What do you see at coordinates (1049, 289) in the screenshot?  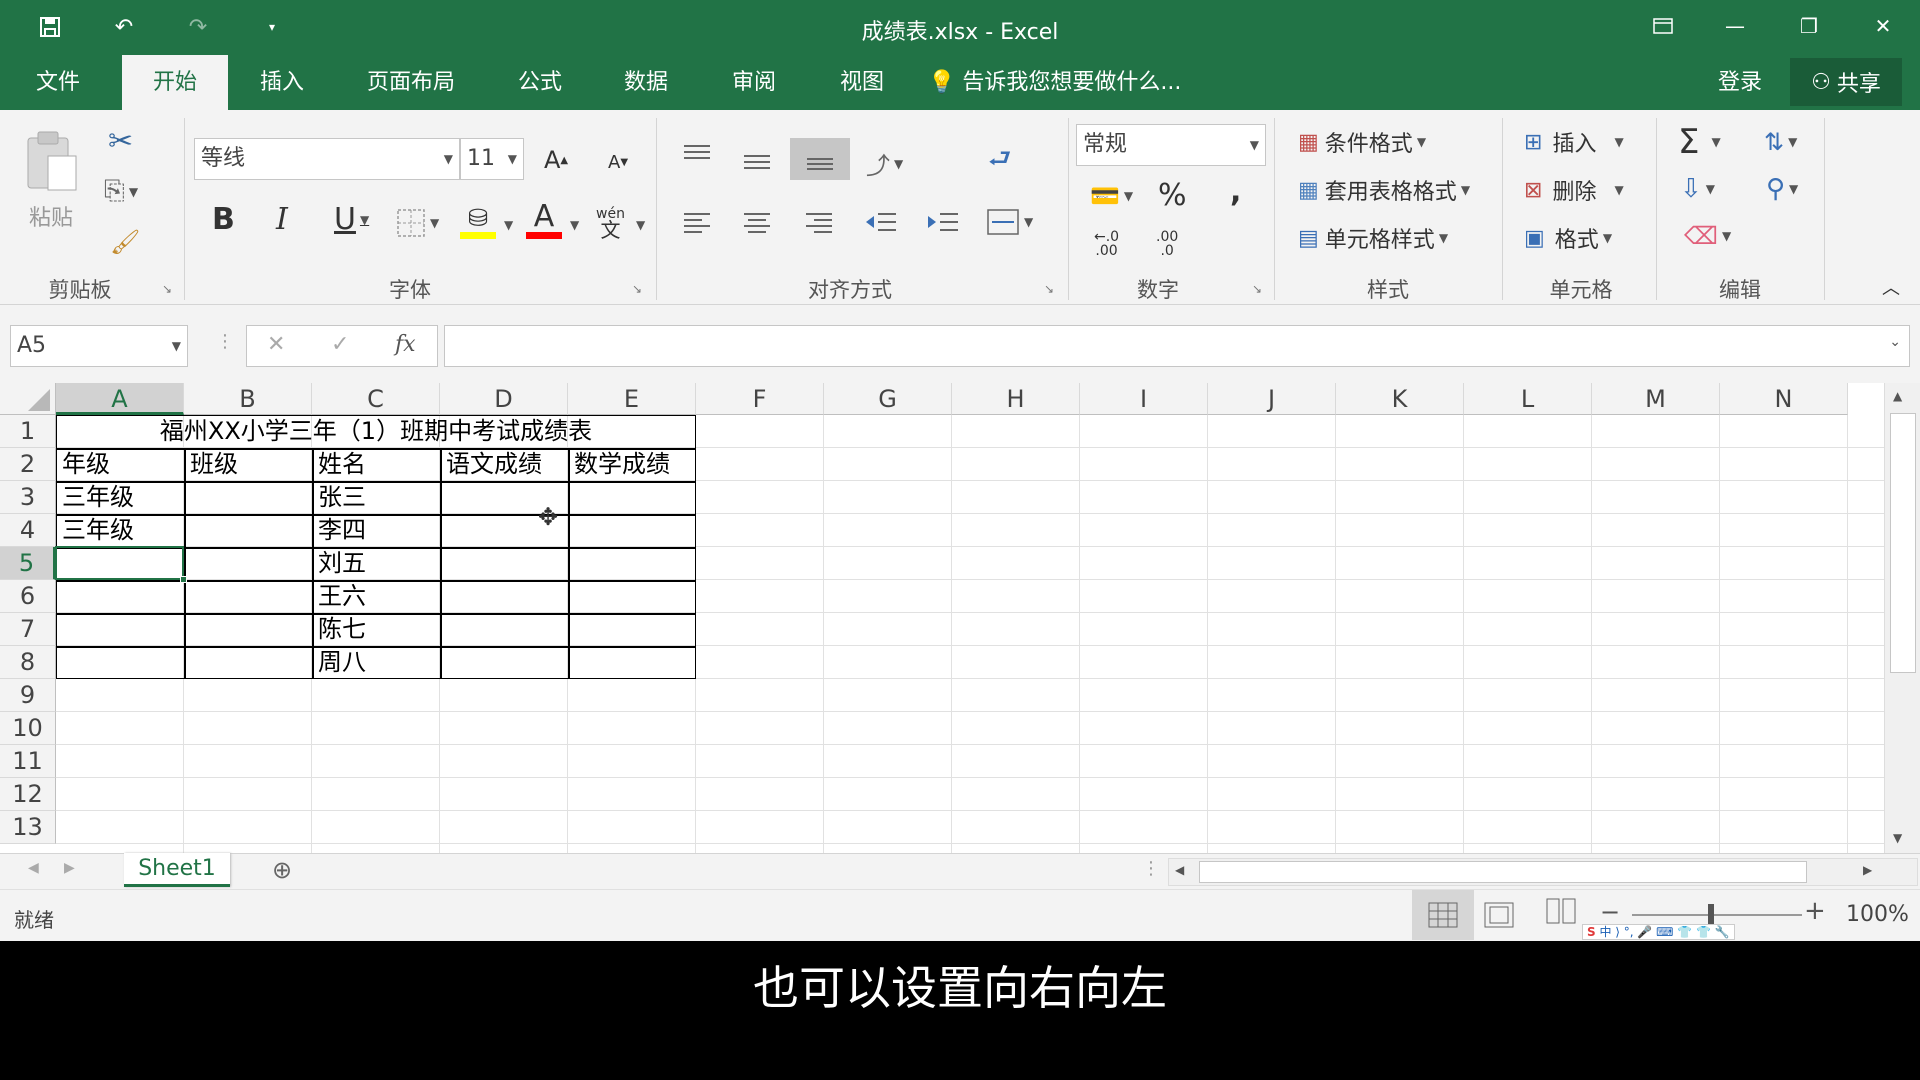 I see `alignment-launcher-icon: ↘` at bounding box center [1049, 289].